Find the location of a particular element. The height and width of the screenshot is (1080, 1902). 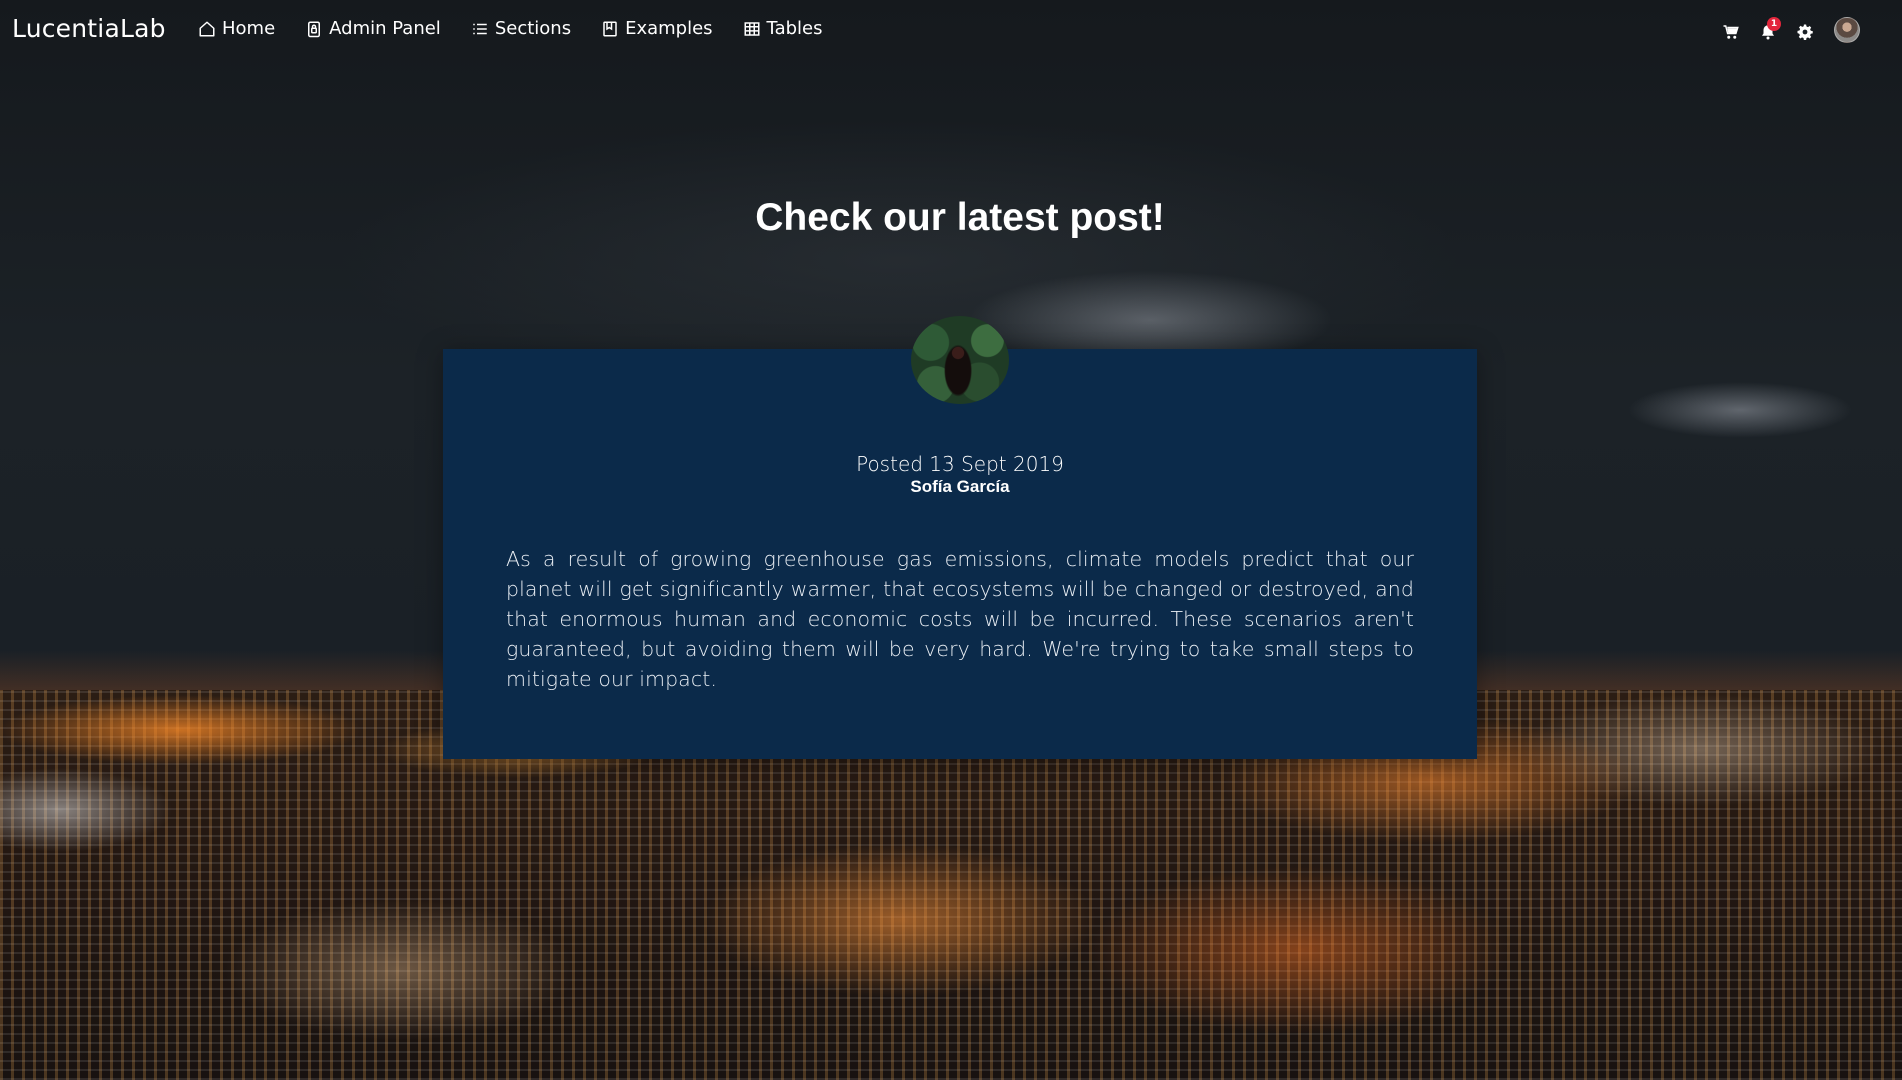

nav-item-home: Home is located at coordinates (236, 28).